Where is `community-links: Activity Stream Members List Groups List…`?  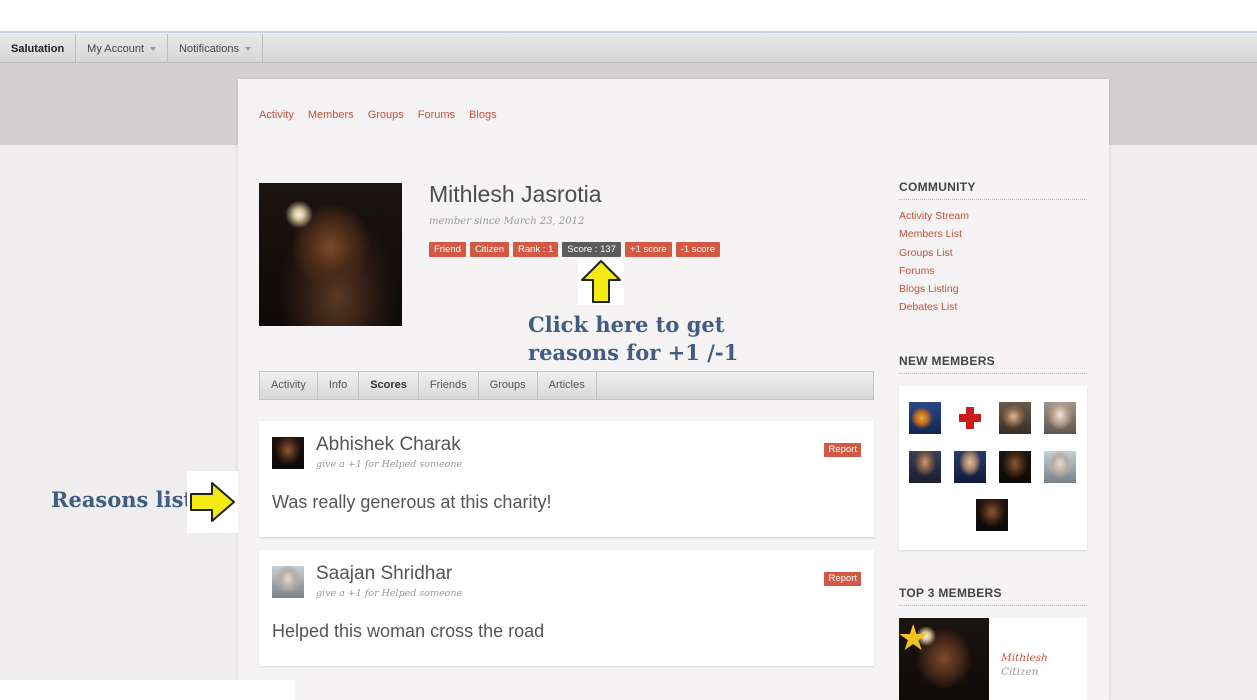 community-links: Activity Stream Members List Groups List… is located at coordinates (993, 265).